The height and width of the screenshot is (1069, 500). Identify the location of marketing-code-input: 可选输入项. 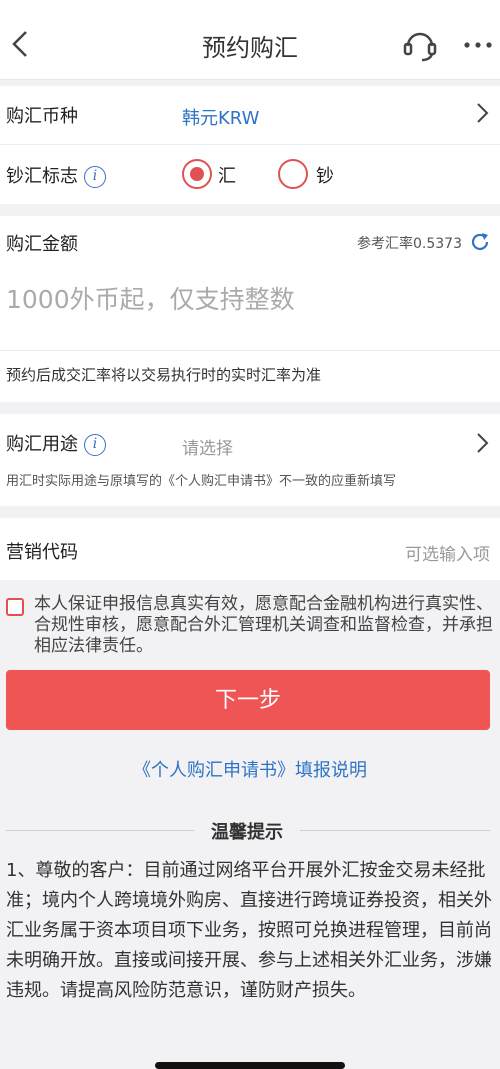
(447, 552).